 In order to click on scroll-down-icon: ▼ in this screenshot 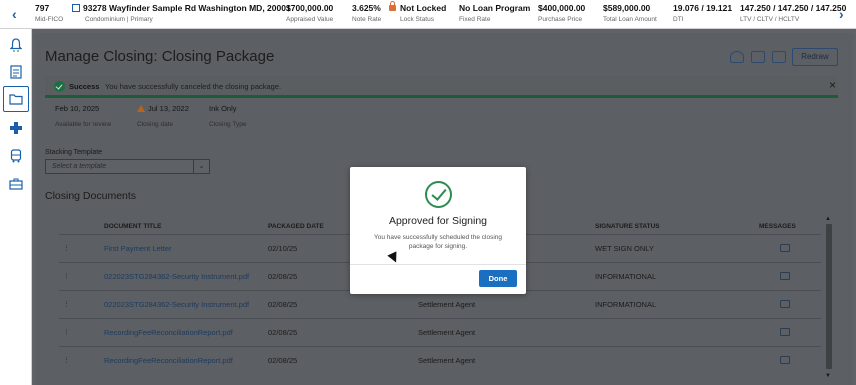, I will do `click(828, 376)`.